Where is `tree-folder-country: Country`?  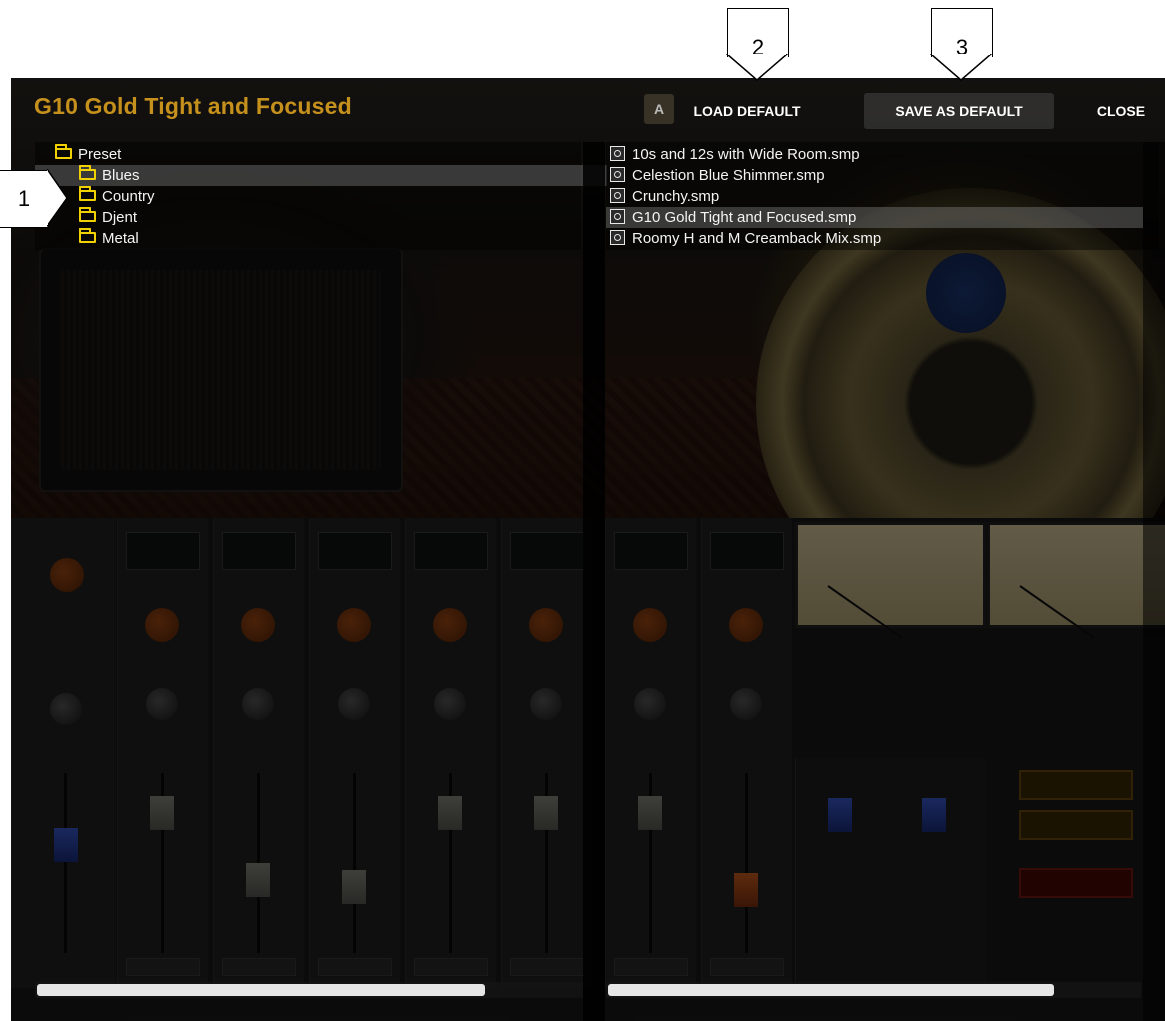 tree-folder-country: Country is located at coordinates (321, 196).